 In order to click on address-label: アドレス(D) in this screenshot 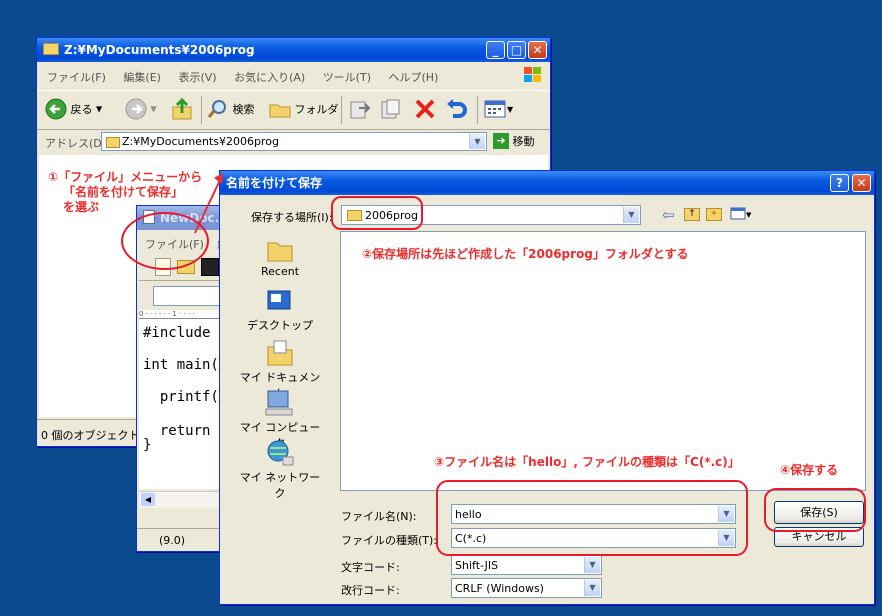, I will do `click(76, 143)`.